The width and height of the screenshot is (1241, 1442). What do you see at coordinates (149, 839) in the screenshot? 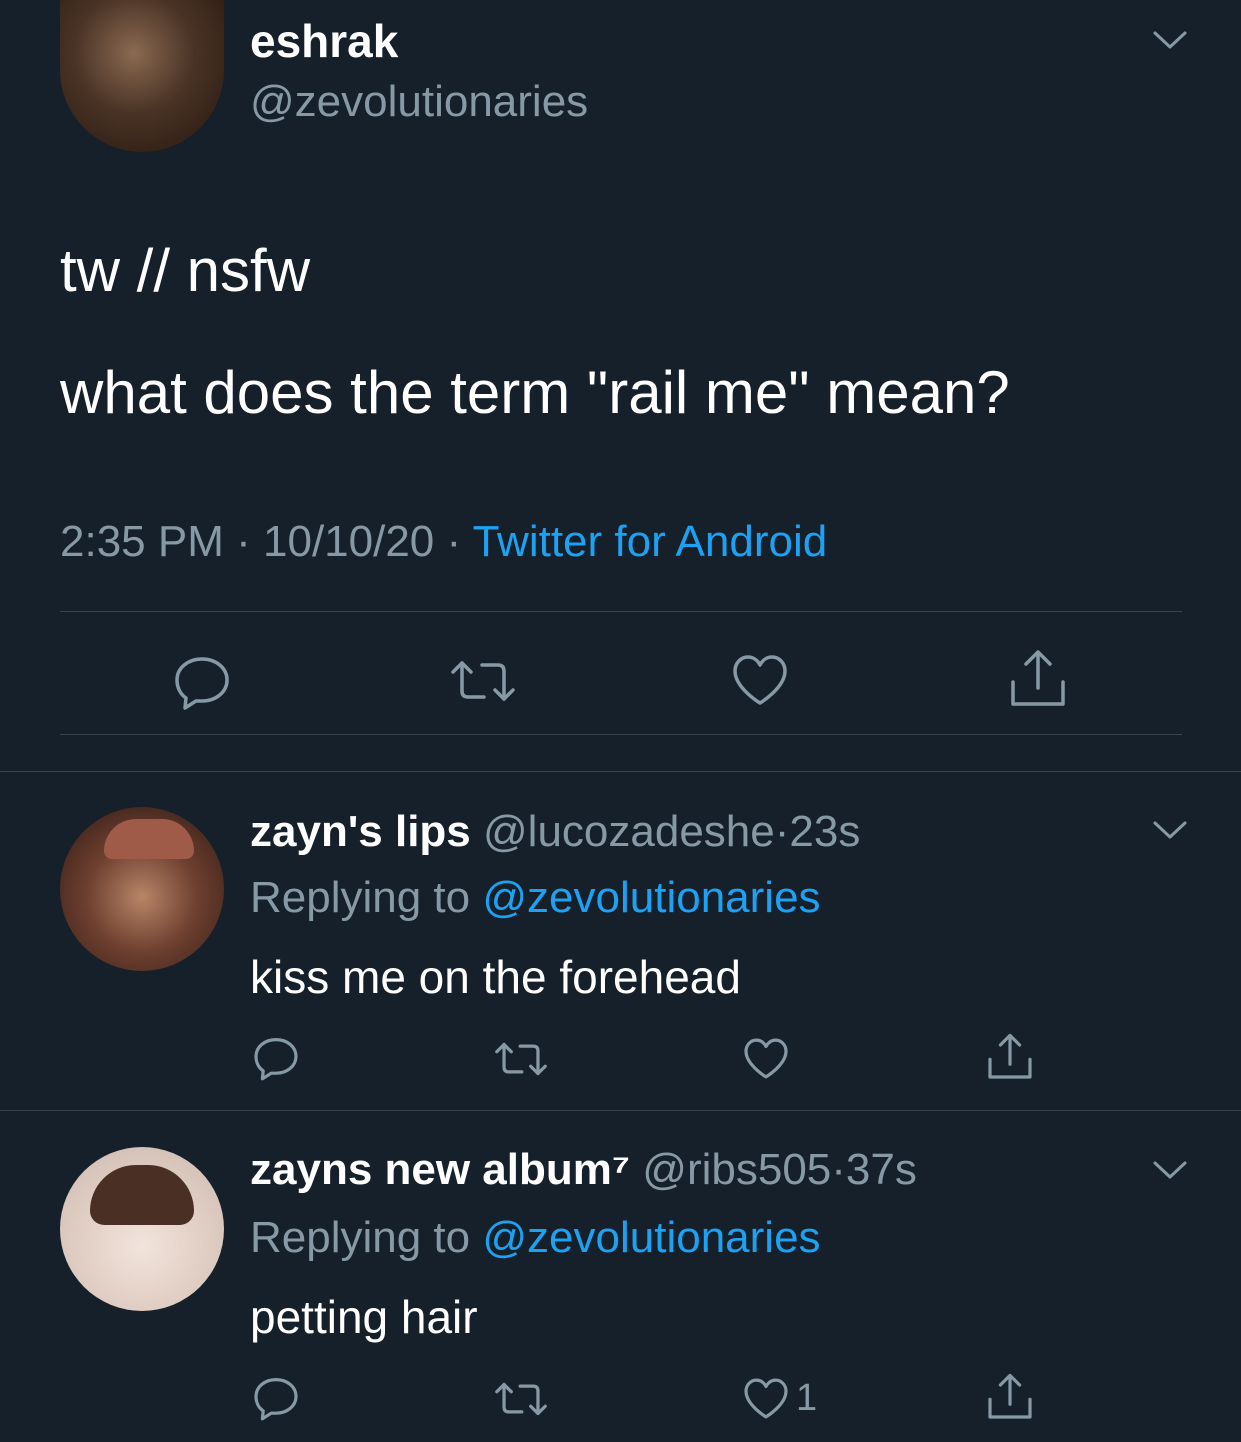
I see `avatar-bandana` at bounding box center [149, 839].